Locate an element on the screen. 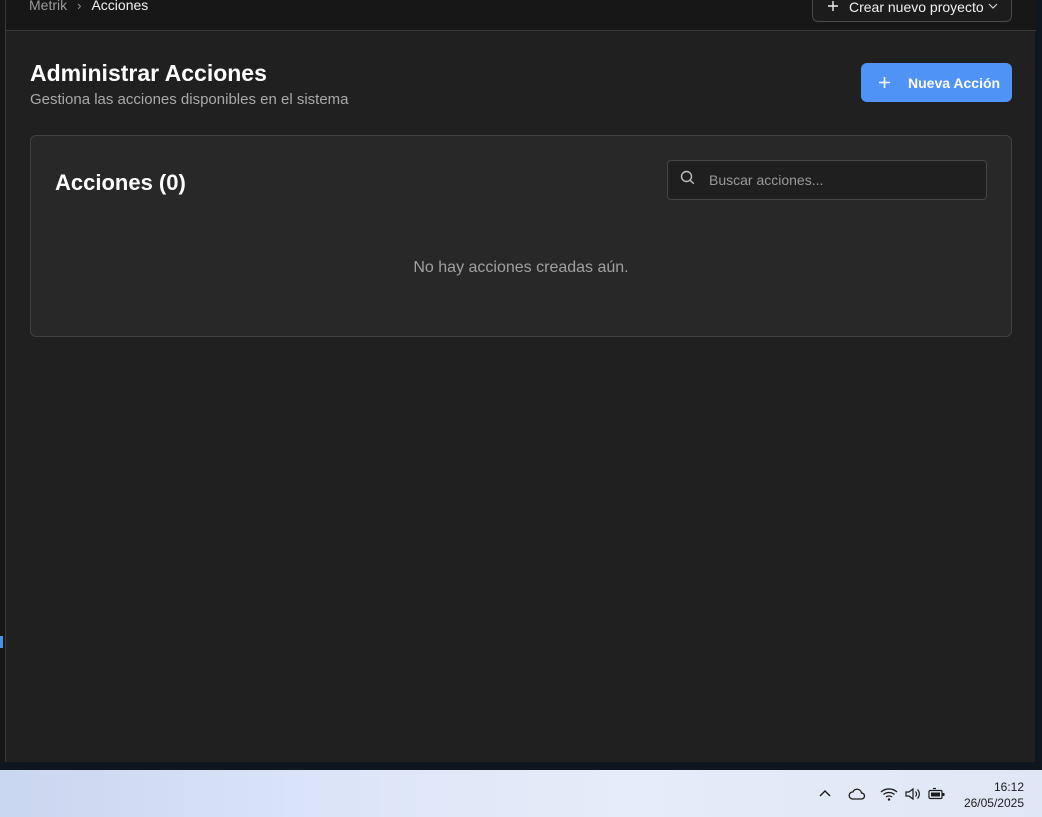 The image size is (1042, 817). clock-date: 26/05/2025 is located at coordinates (993, 803).